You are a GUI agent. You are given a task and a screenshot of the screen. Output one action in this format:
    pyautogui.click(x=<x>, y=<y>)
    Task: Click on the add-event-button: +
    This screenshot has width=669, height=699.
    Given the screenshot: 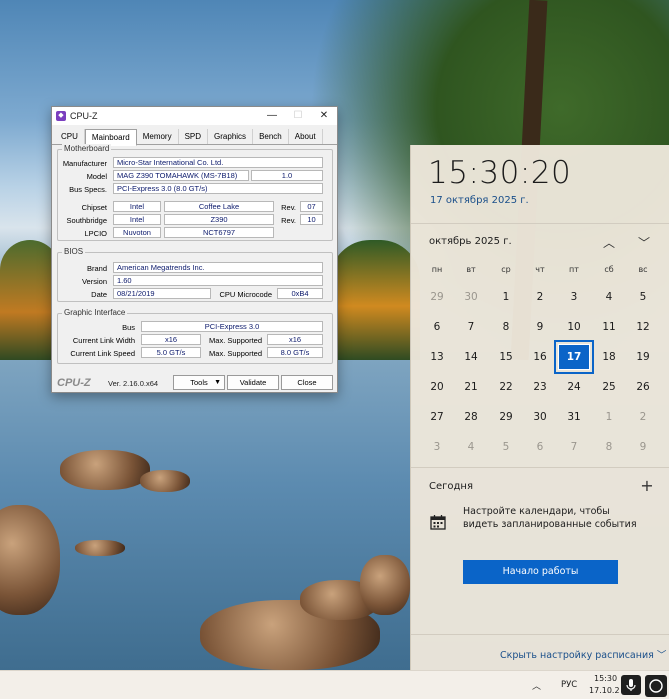 What is the action you would take?
    pyautogui.click(x=647, y=485)
    